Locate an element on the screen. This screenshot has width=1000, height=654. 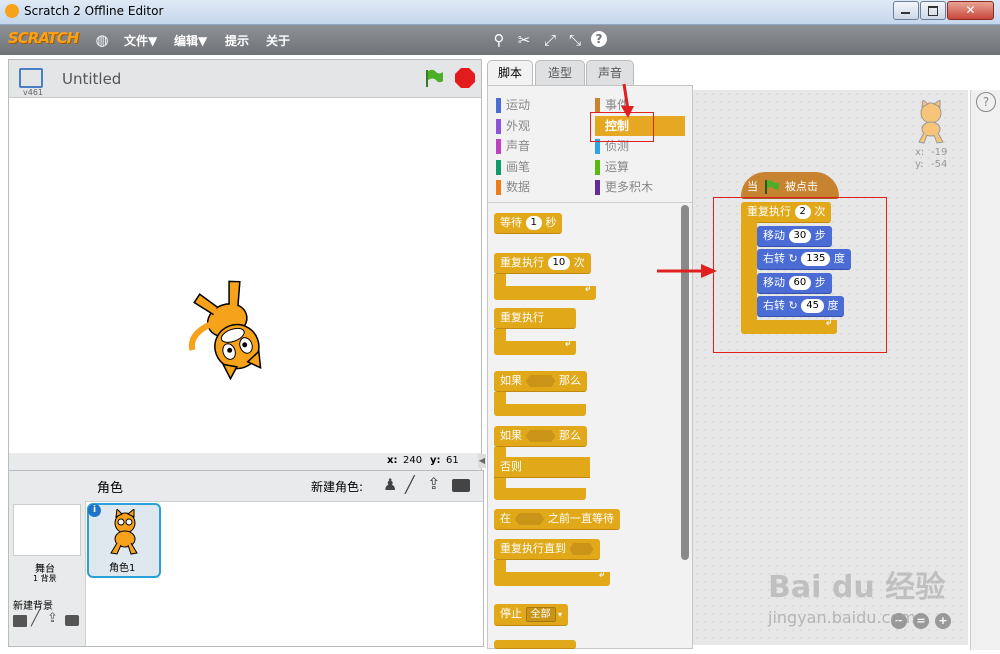
shrink-icon: ⤡ is located at coordinates (575, 40).